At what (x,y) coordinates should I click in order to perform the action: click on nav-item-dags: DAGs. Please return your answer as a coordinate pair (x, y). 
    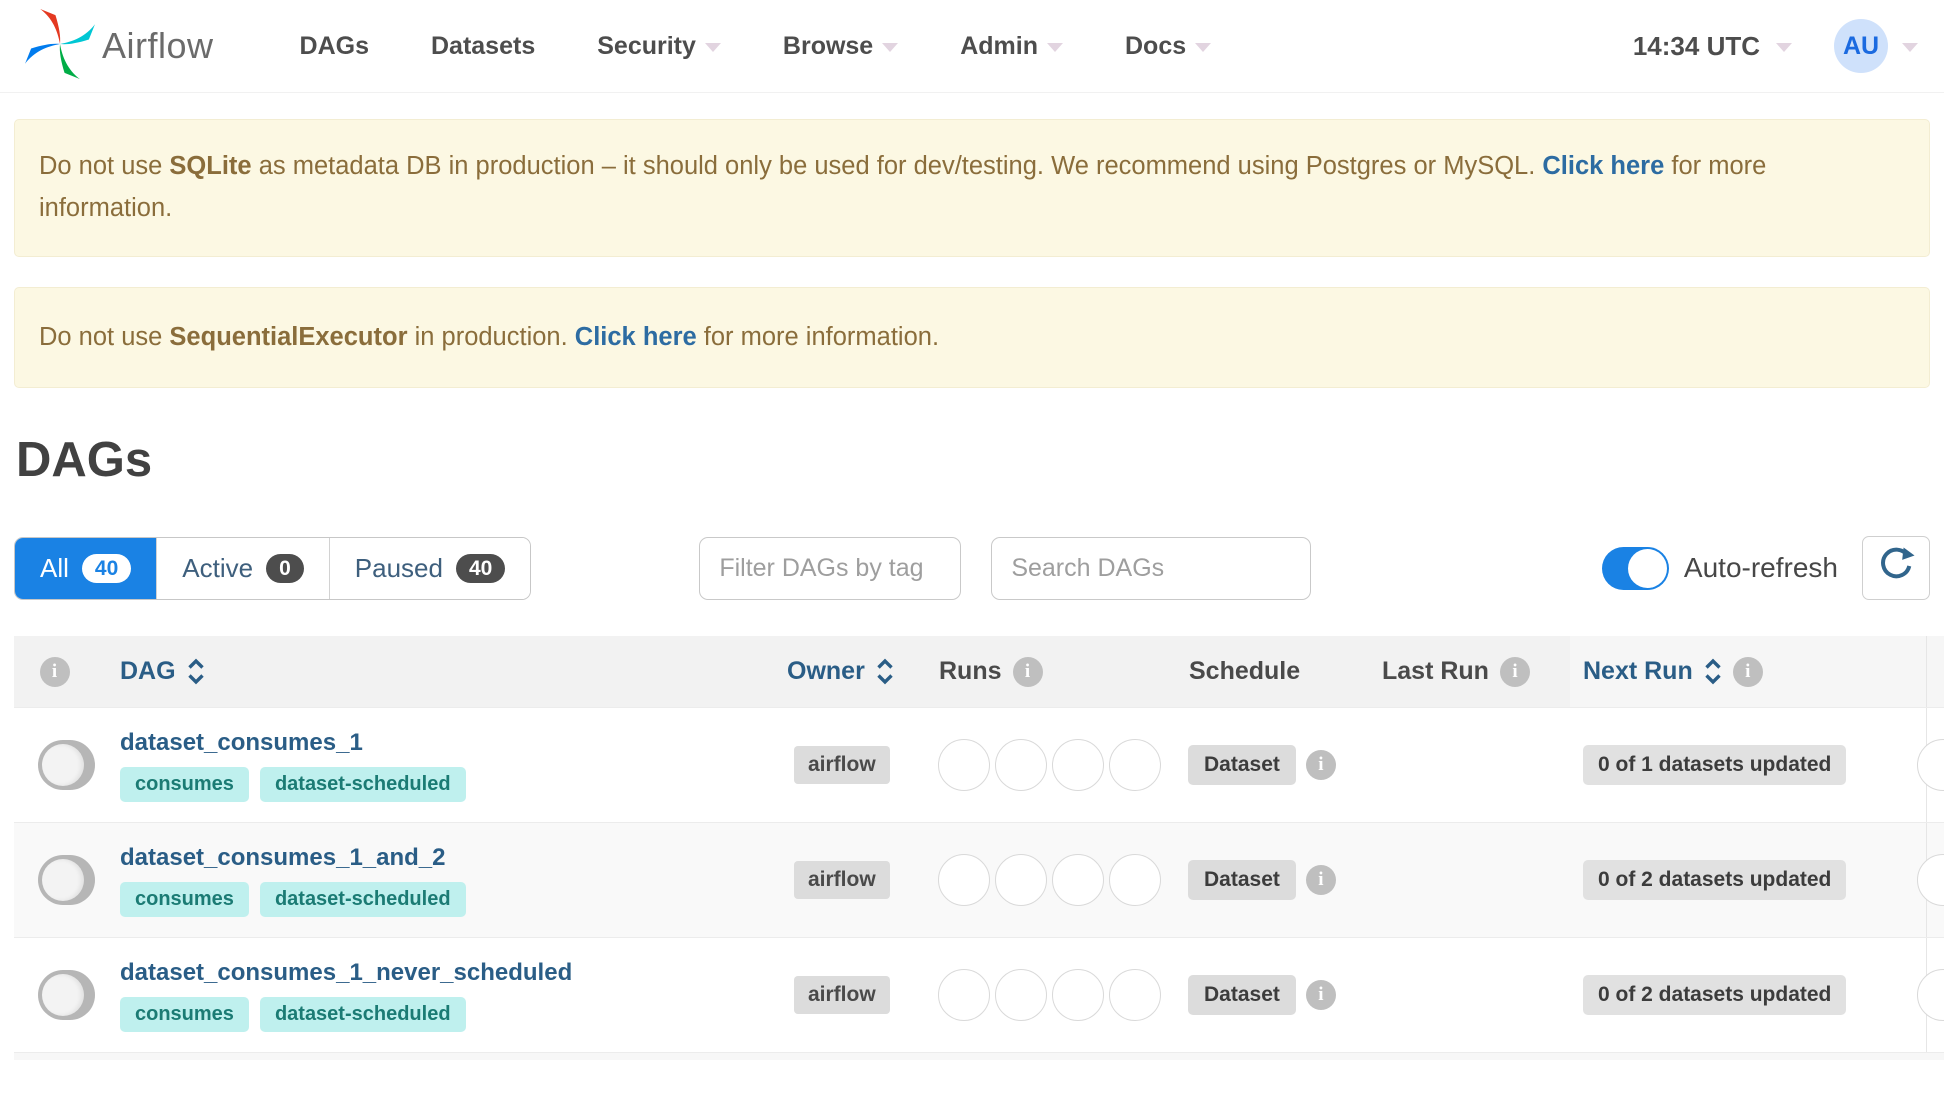
    Looking at the image, I should click on (334, 46).